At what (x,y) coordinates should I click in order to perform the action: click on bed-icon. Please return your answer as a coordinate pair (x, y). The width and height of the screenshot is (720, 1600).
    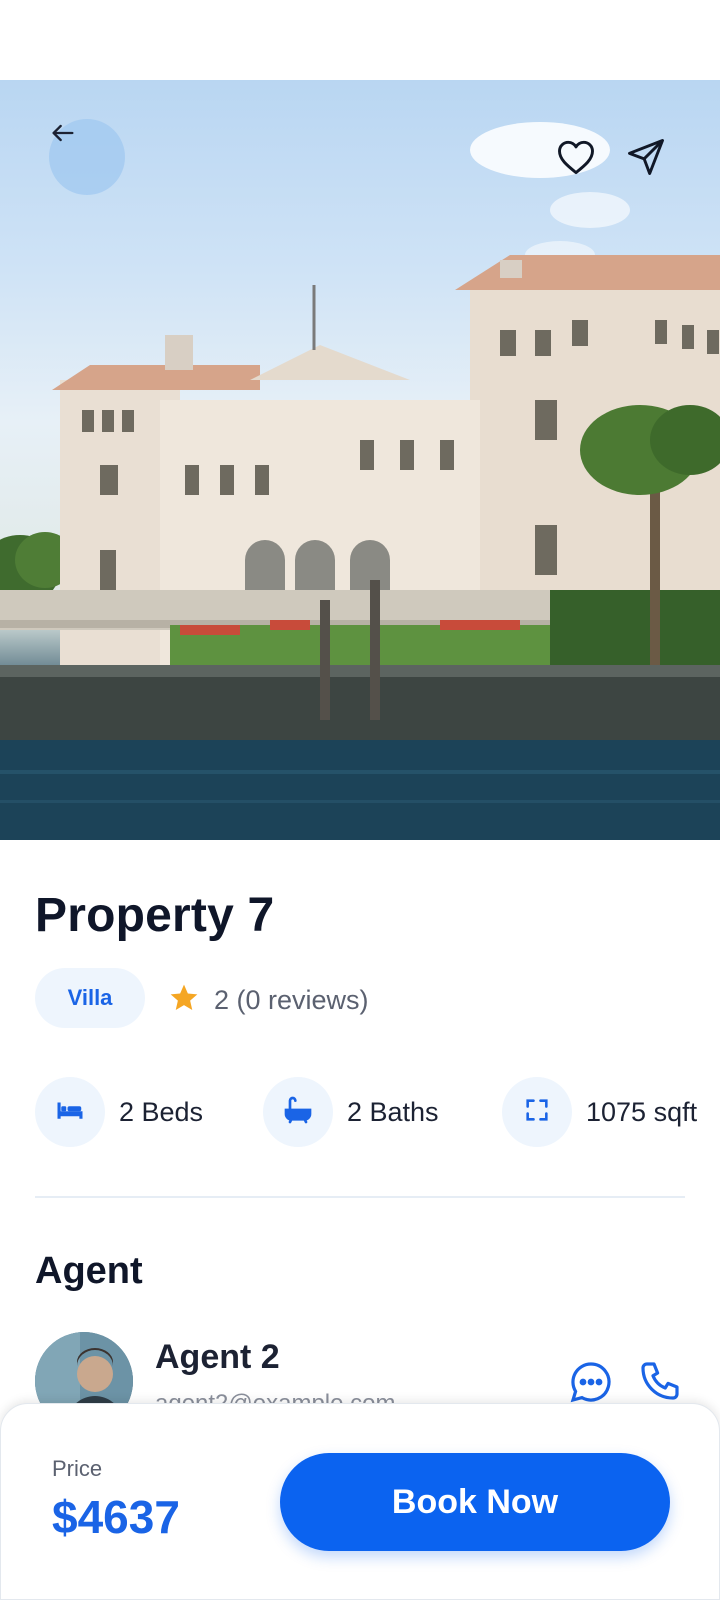
    Looking at the image, I should click on (70, 1112).